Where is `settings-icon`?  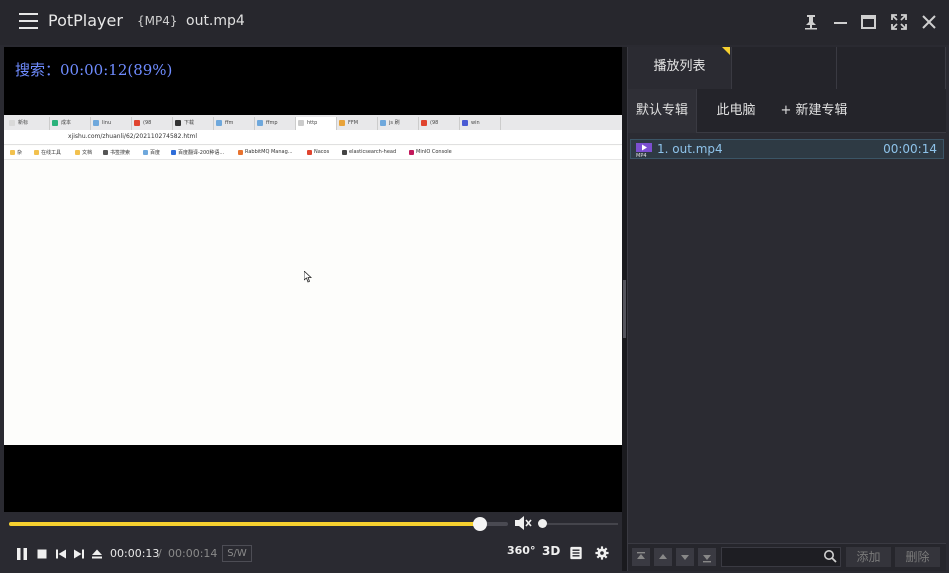 settings-icon is located at coordinates (603, 553).